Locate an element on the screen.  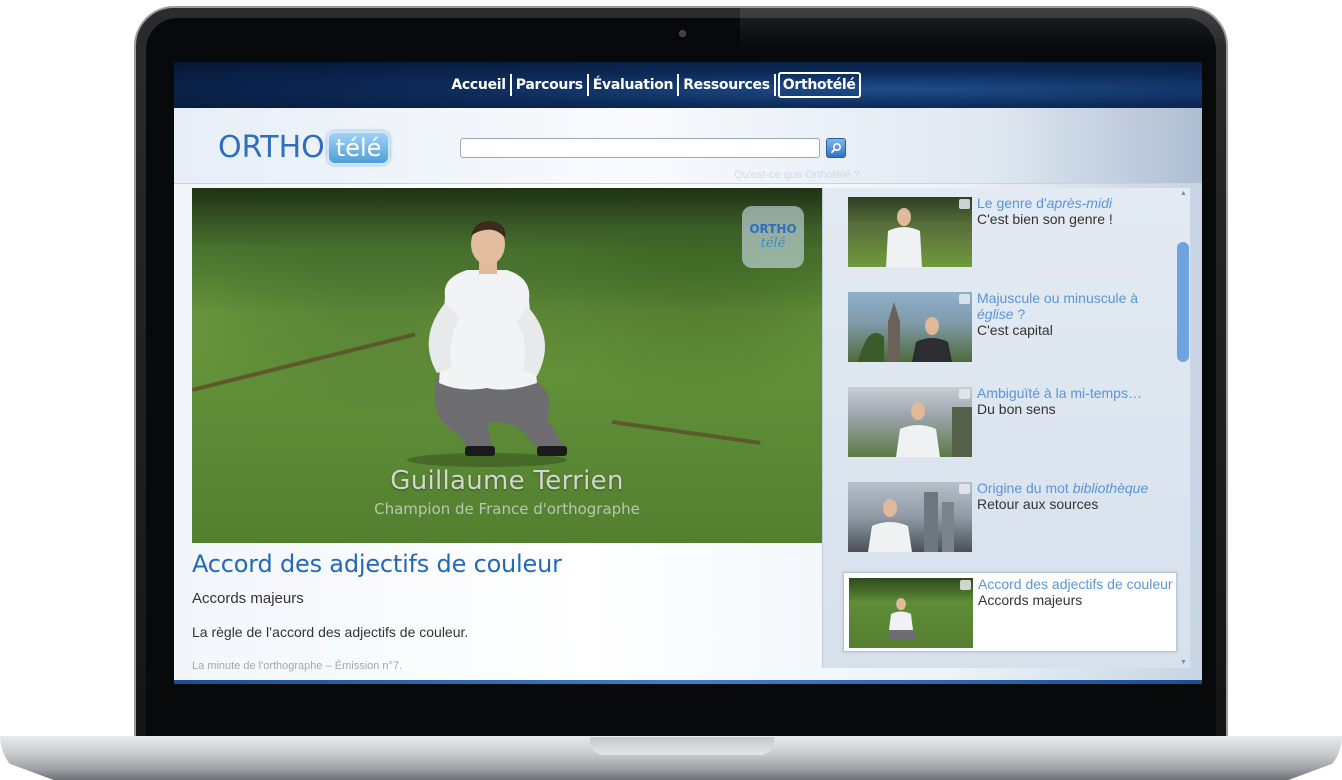
nav-item-parcours: Parcours is located at coordinates (550, 85).